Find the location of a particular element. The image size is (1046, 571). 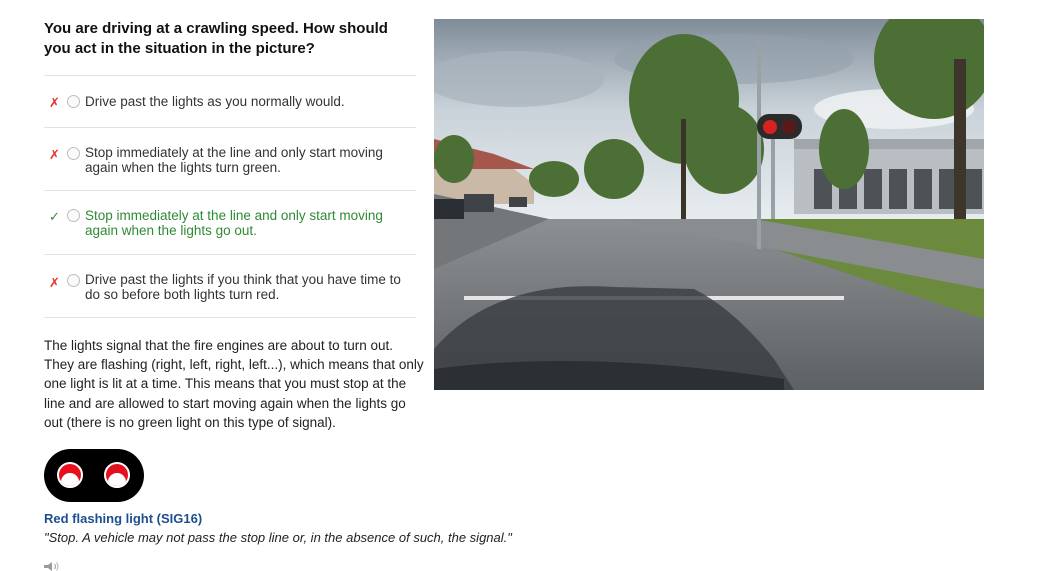

signal-lamp-left is located at coordinates (70, 475).